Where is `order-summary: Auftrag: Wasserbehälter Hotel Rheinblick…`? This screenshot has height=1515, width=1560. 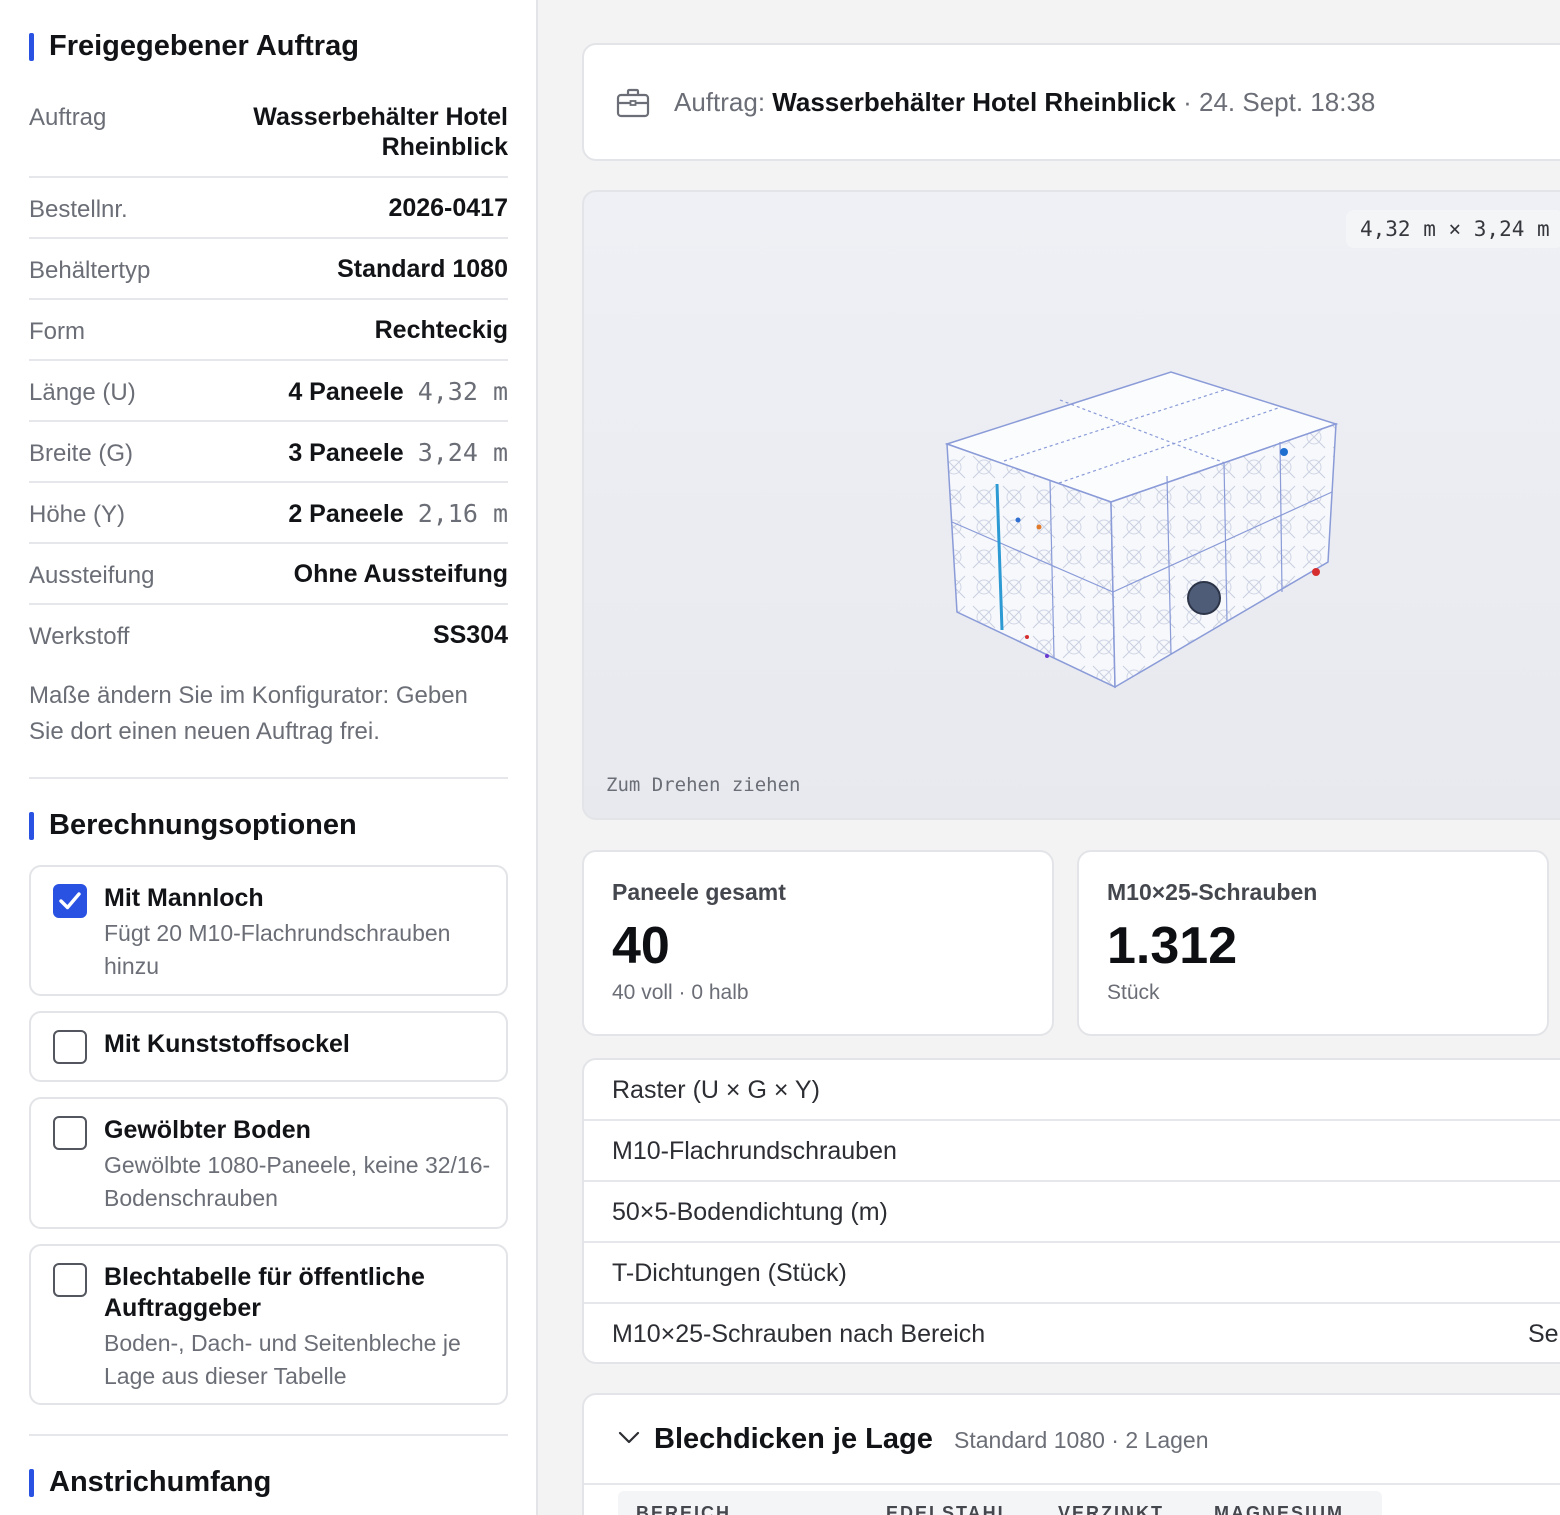
order-summary: Auftrag: Wasserbehälter Hotel Rheinblick… is located at coordinates (1024, 102).